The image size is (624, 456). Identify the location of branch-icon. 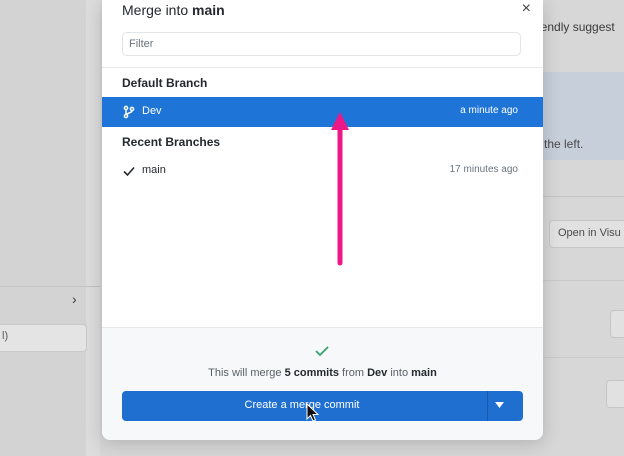
(129, 112).